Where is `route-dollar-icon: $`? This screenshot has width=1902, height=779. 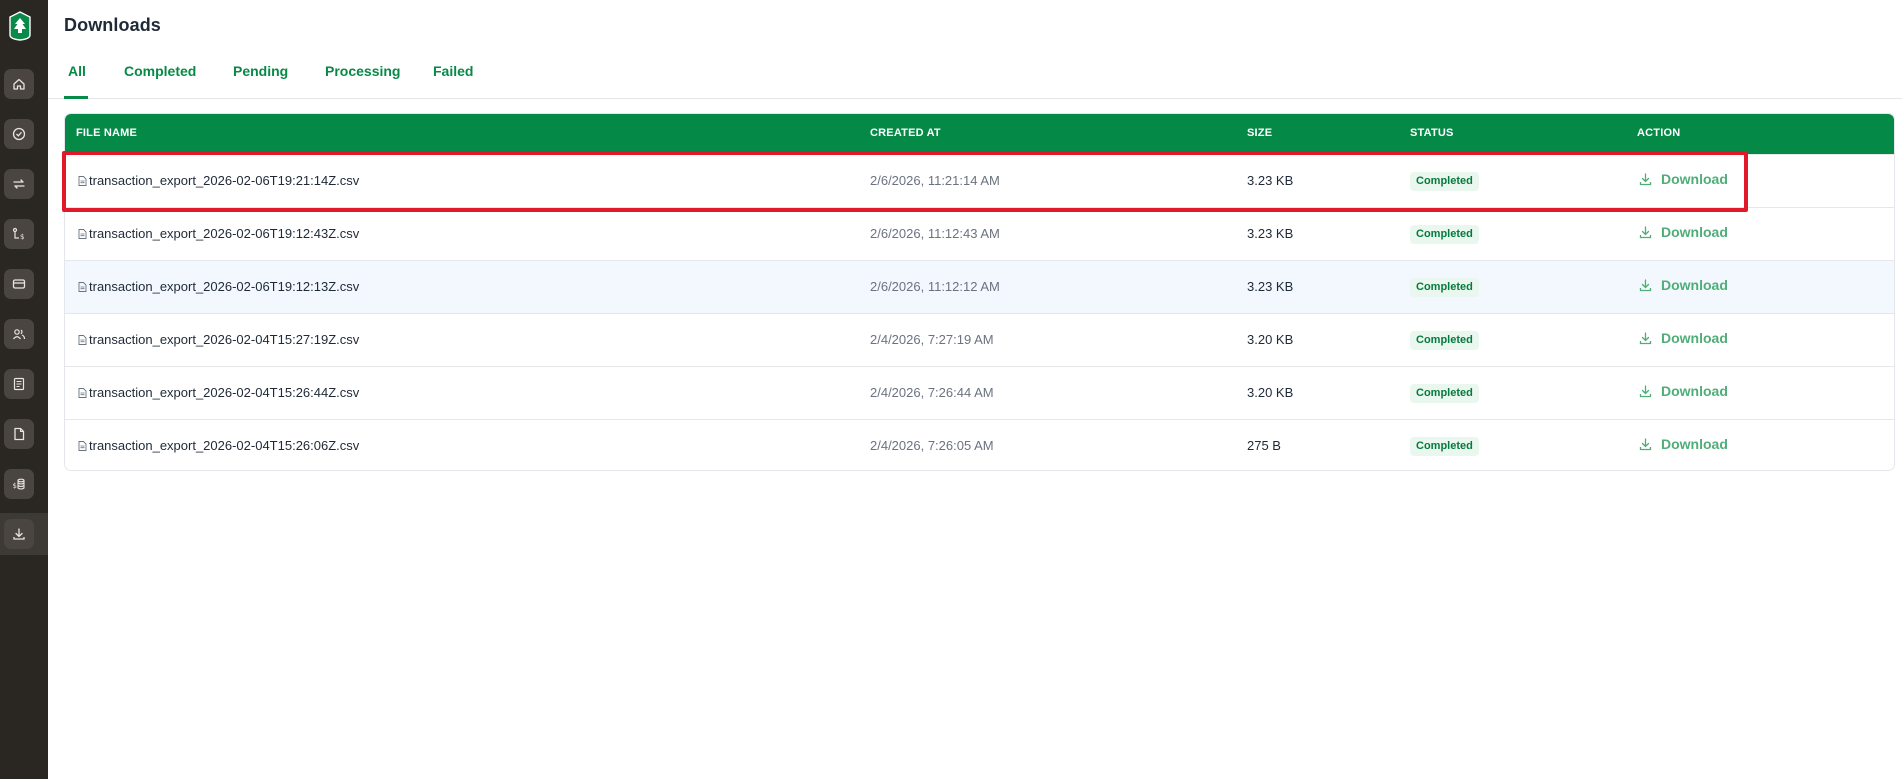
route-dollar-icon: $ is located at coordinates (18, 234).